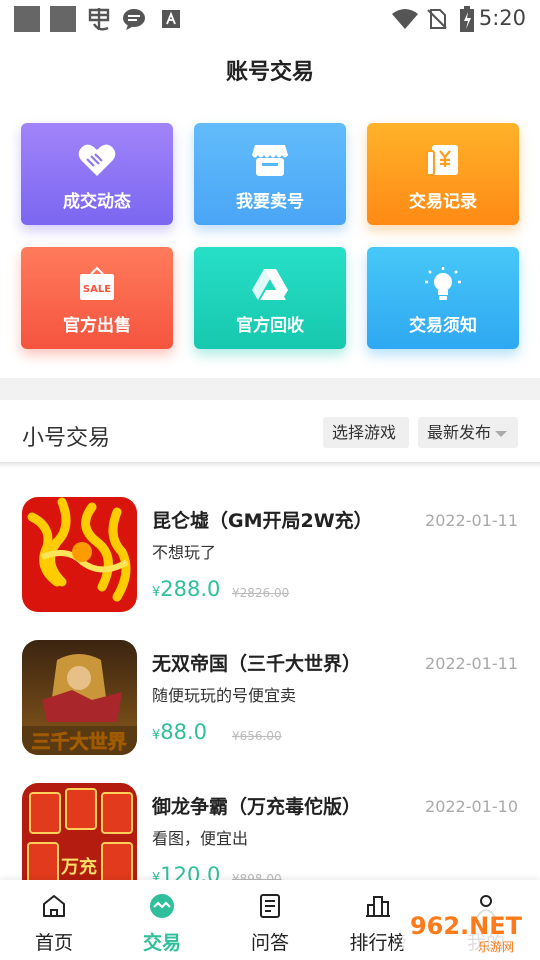  What do you see at coordinates (97, 160) in the screenshot?
I see `handshake-heart-icon` at bounding box center [97, 160].